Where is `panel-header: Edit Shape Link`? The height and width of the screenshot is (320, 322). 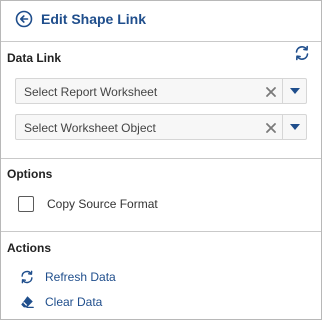
panel-header: Edit Shape Link is located at coordinates (80, 19).